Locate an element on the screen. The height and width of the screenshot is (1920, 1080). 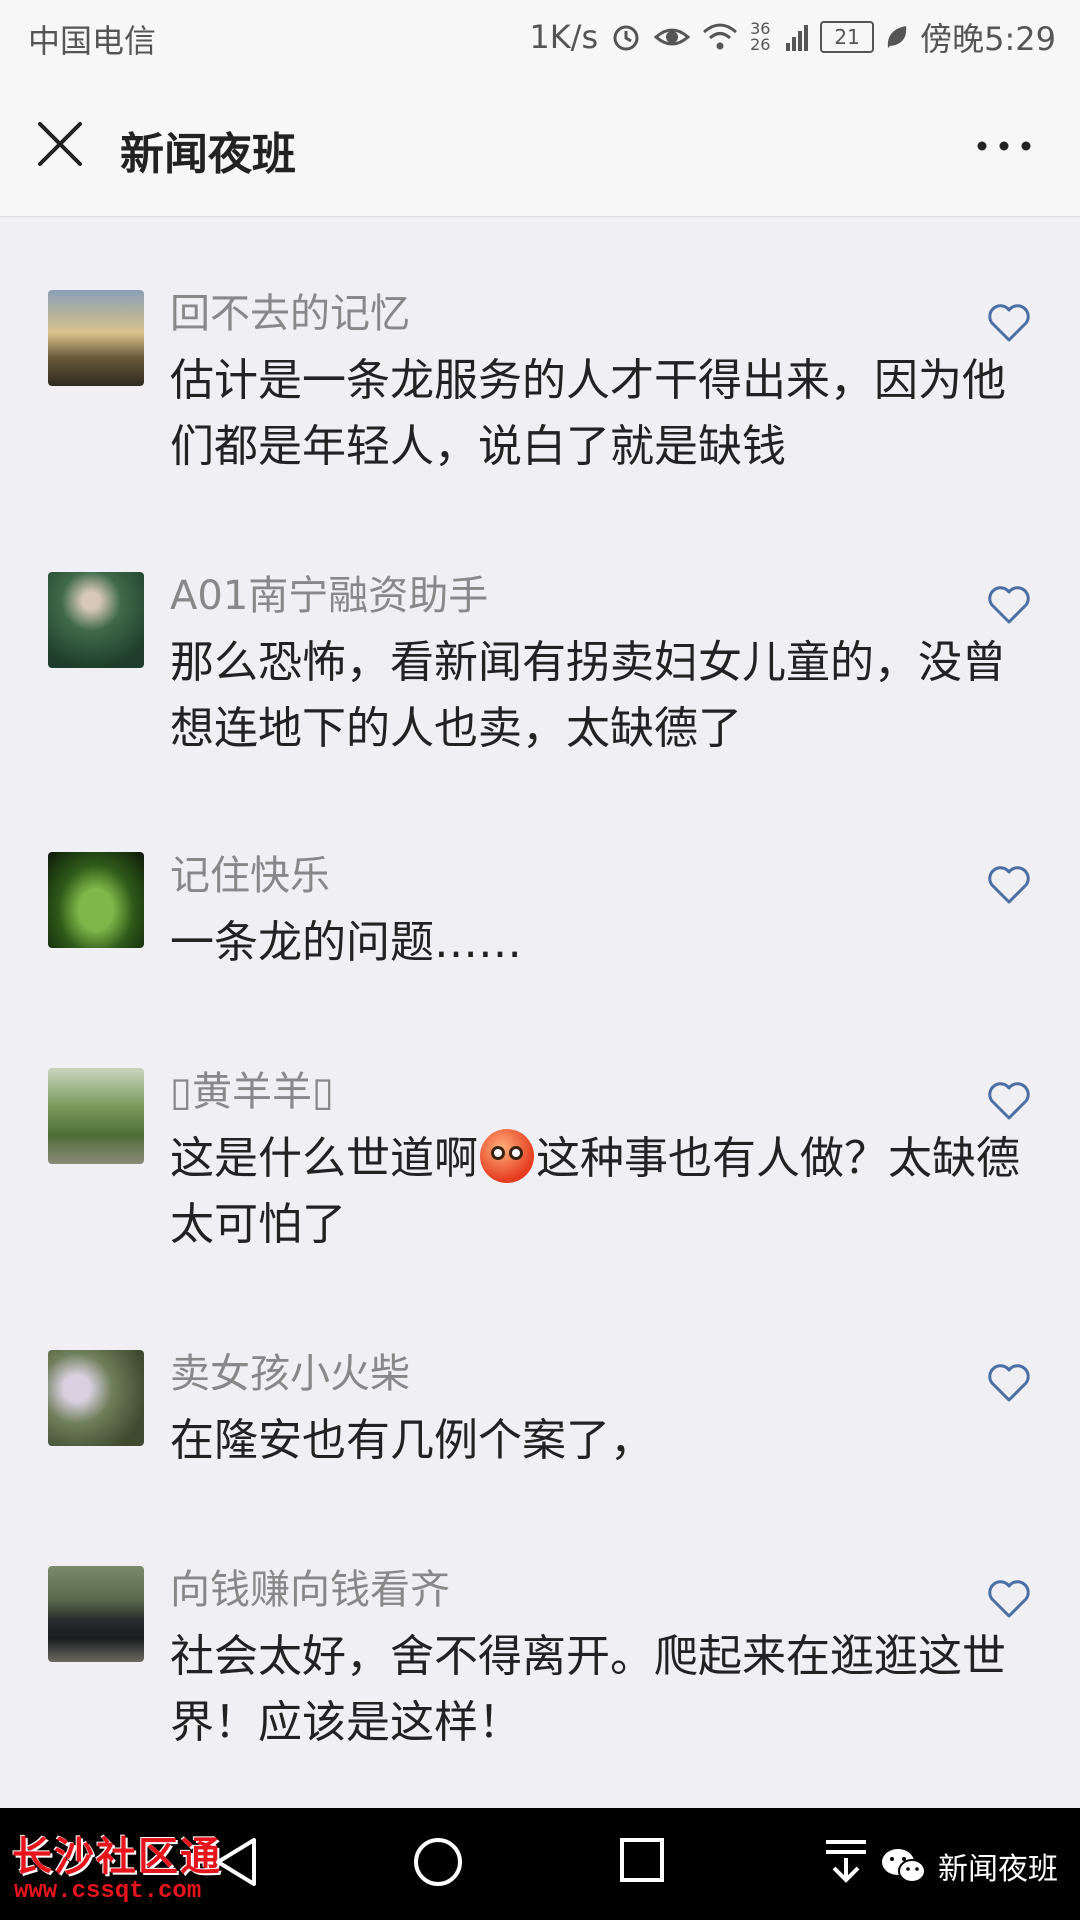
wifi-icon is located at coordinates (720, 36).